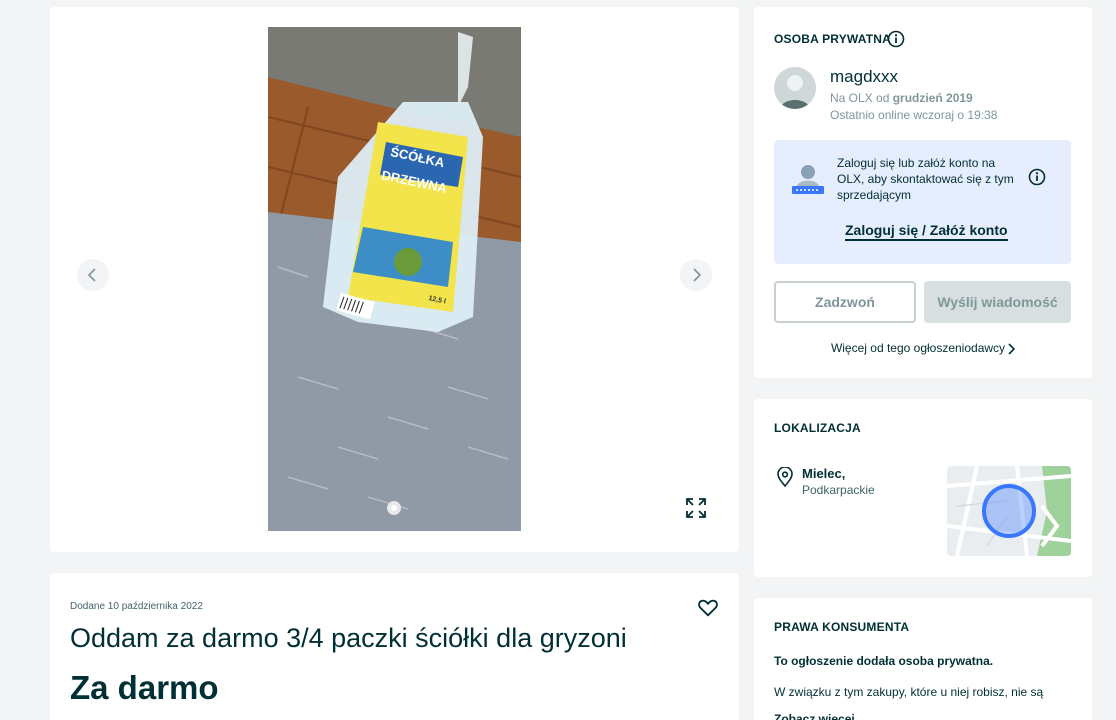 The image size is (1116, 720). I want to click on location-heading: LOKALIZACJA, so click(817, 428).